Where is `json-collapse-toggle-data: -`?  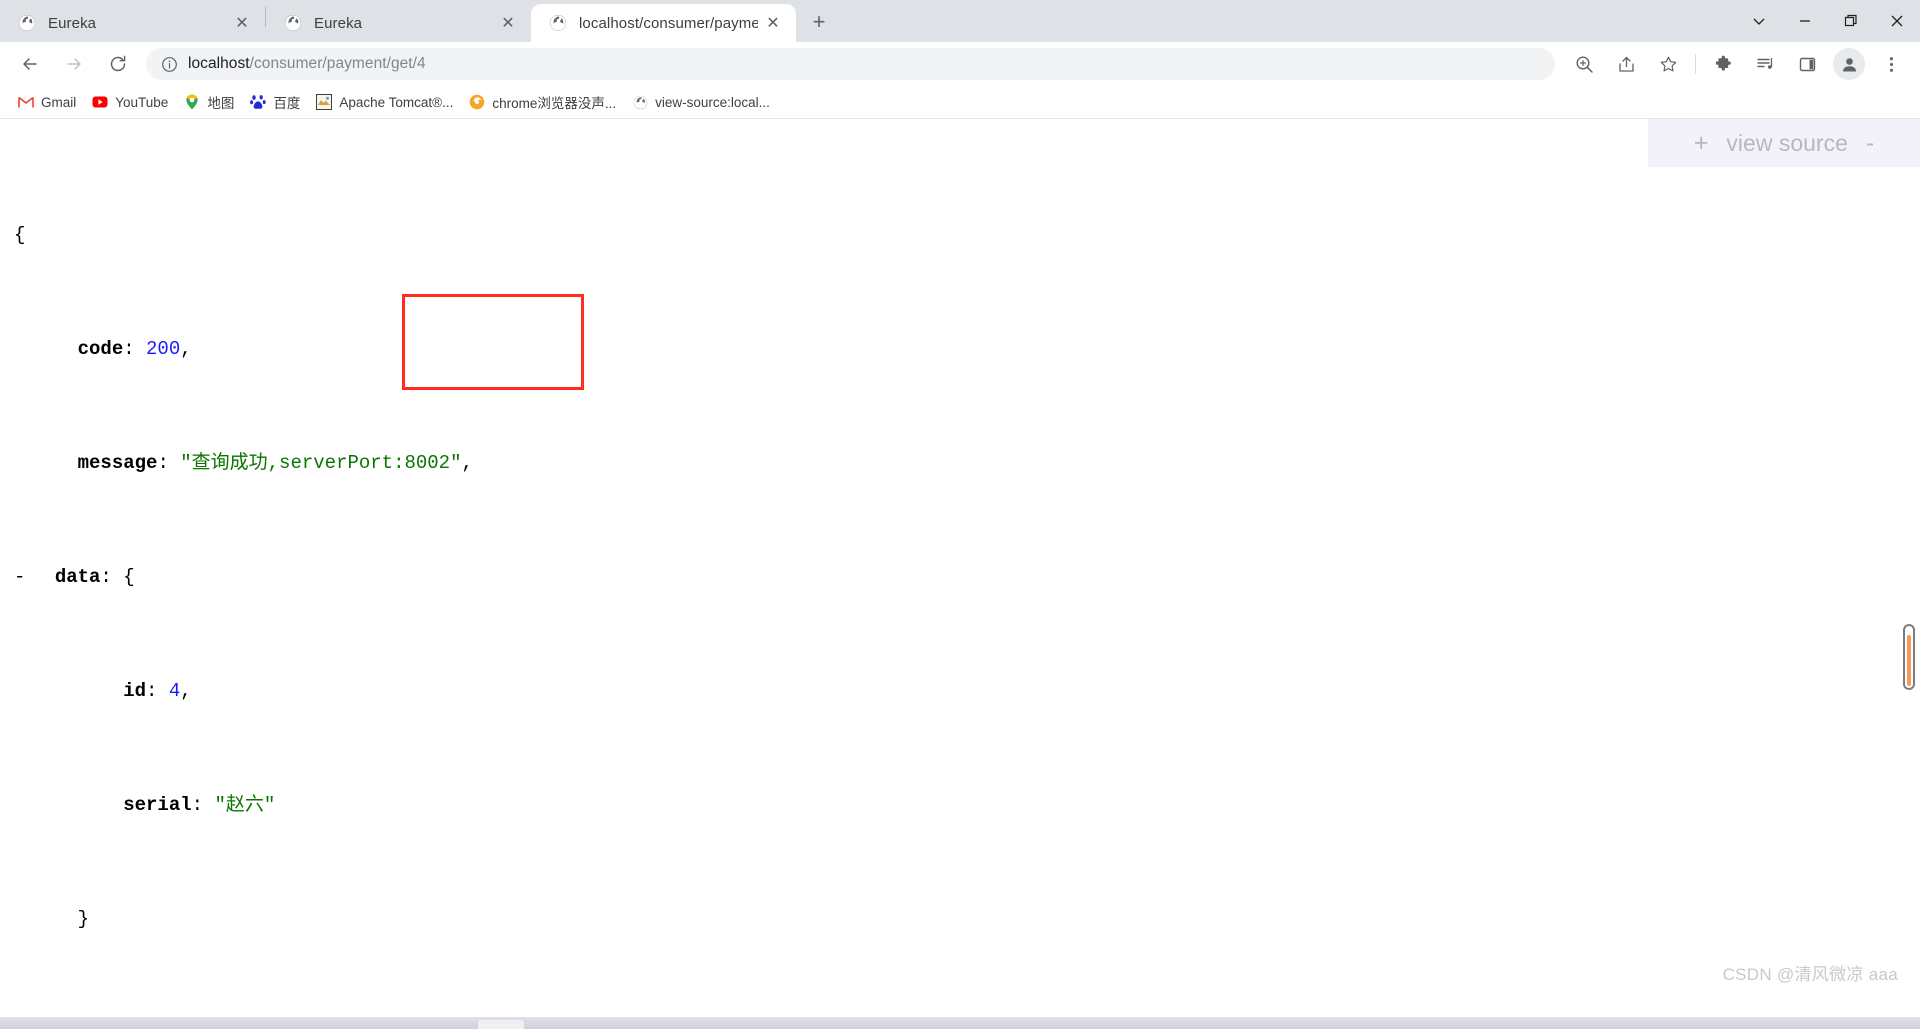 json-collapse-toggle-data: - is located at coordinates (23, 577).